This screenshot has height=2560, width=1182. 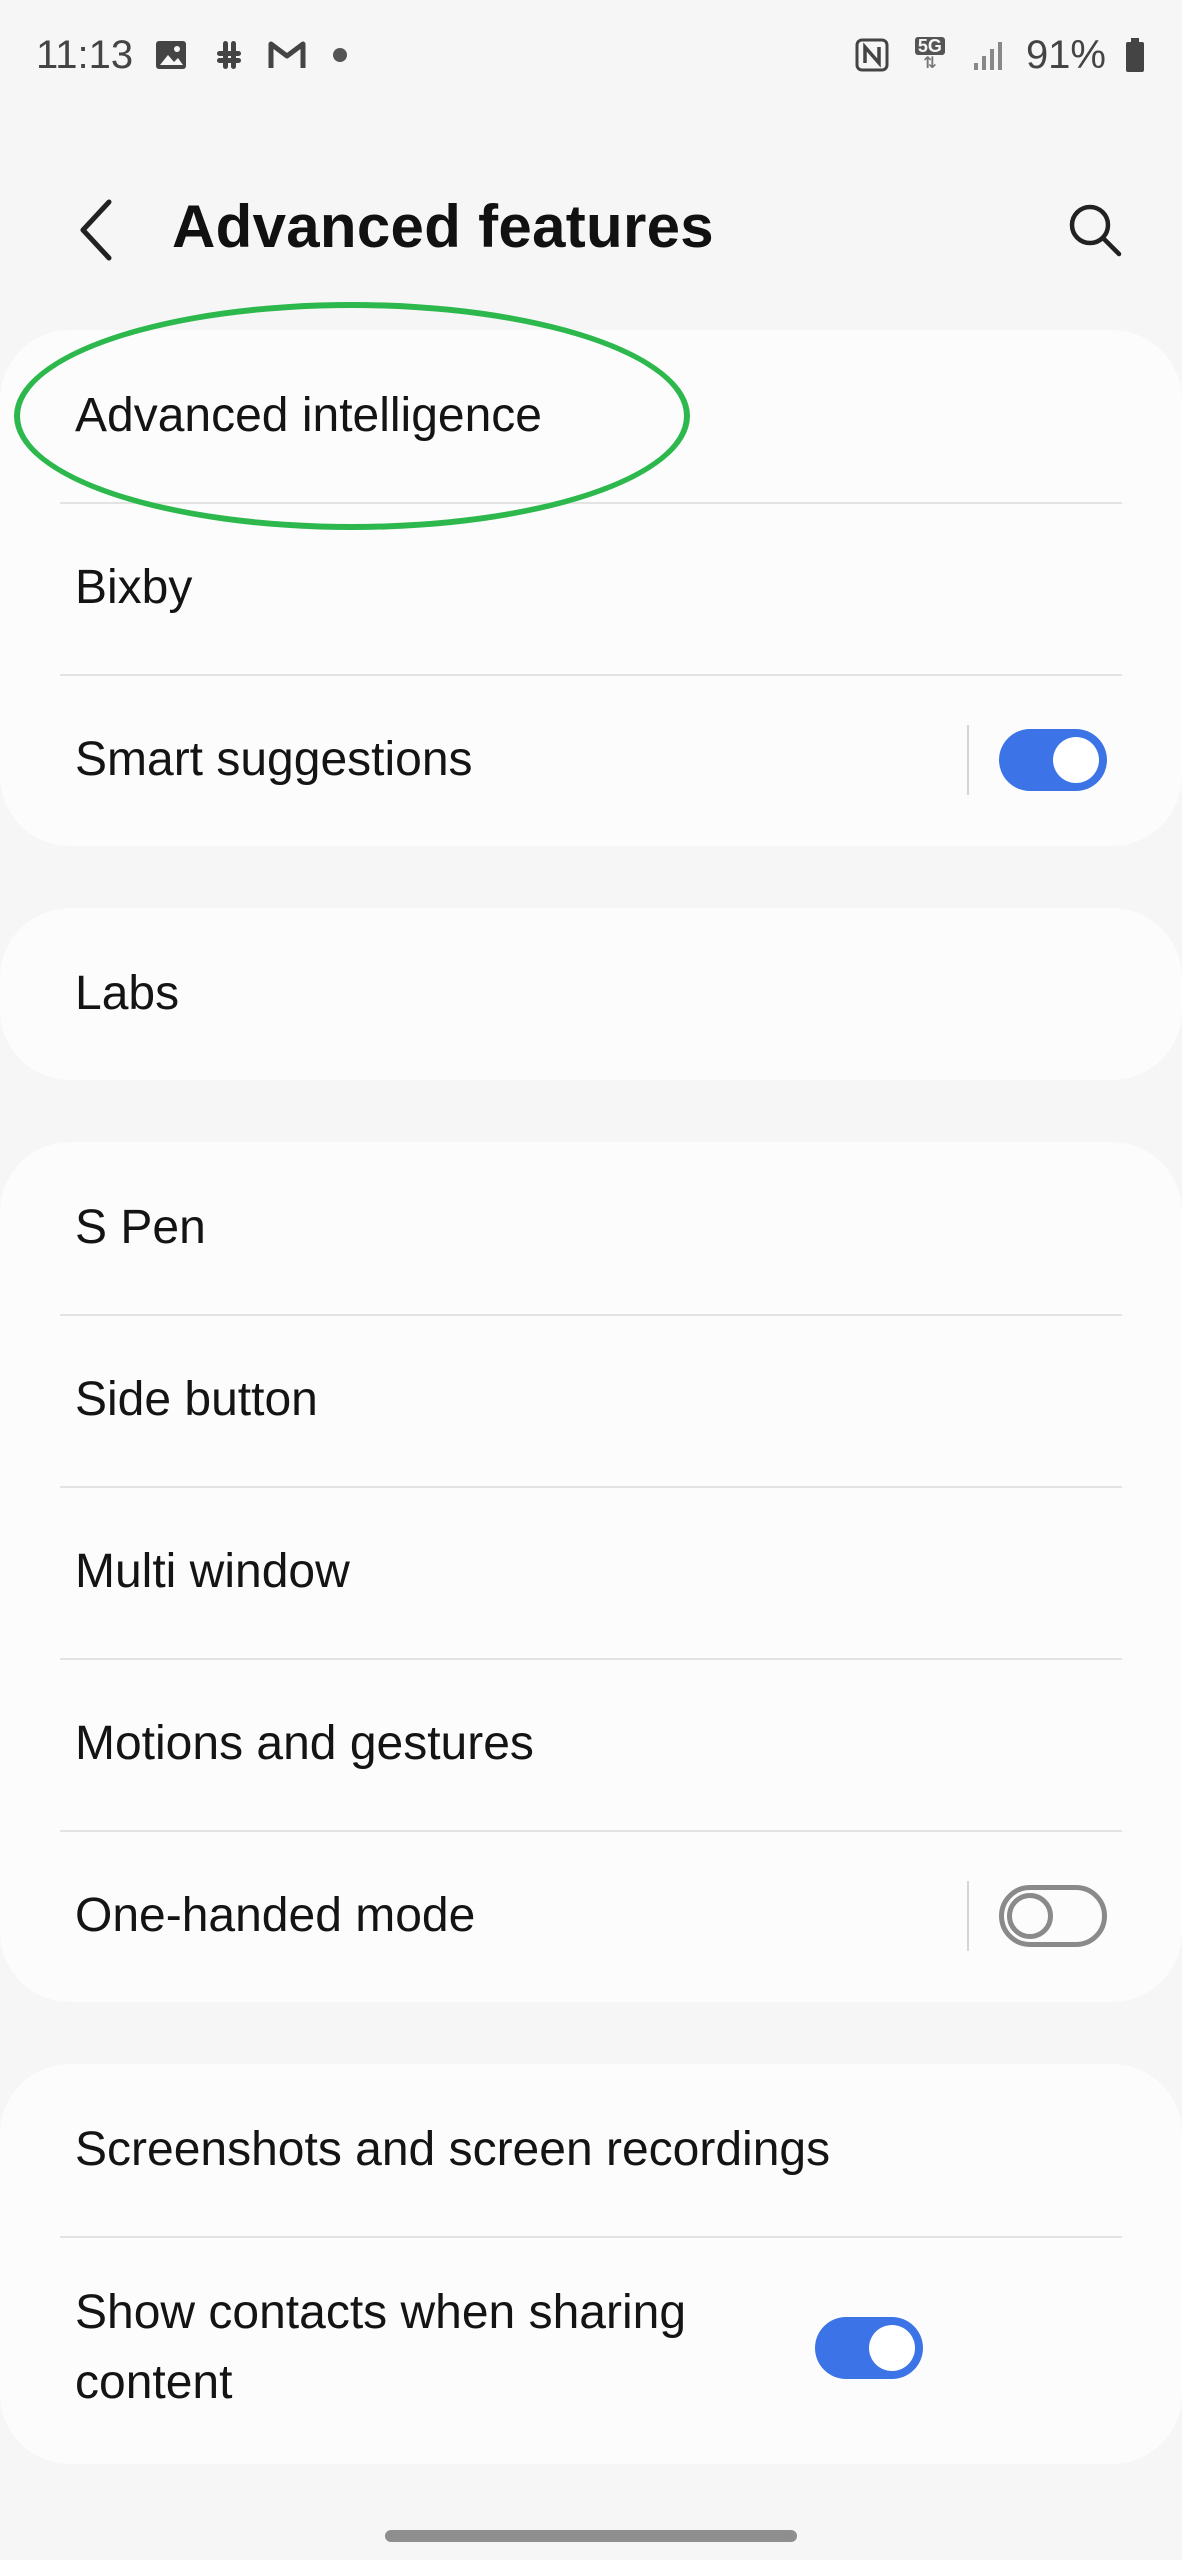 I want to click on row-multi-window: Multi window, so click(x=591, y=1572).